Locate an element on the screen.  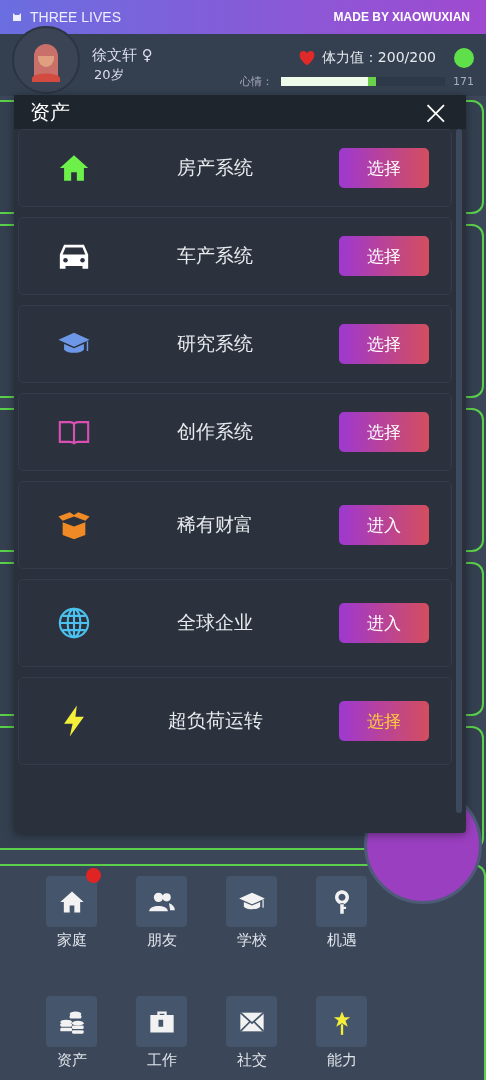
mood-value: 171 is located at coordinates (463, 81).